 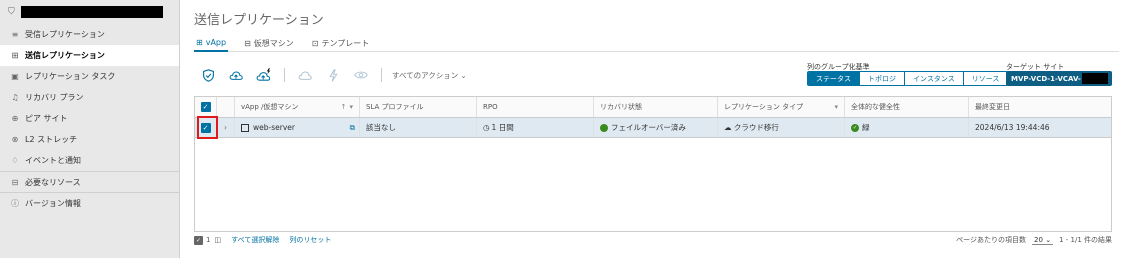 I want to click on target-site-value: MVP-VCD-1-VCAV-, so click(x=1046, y=78).